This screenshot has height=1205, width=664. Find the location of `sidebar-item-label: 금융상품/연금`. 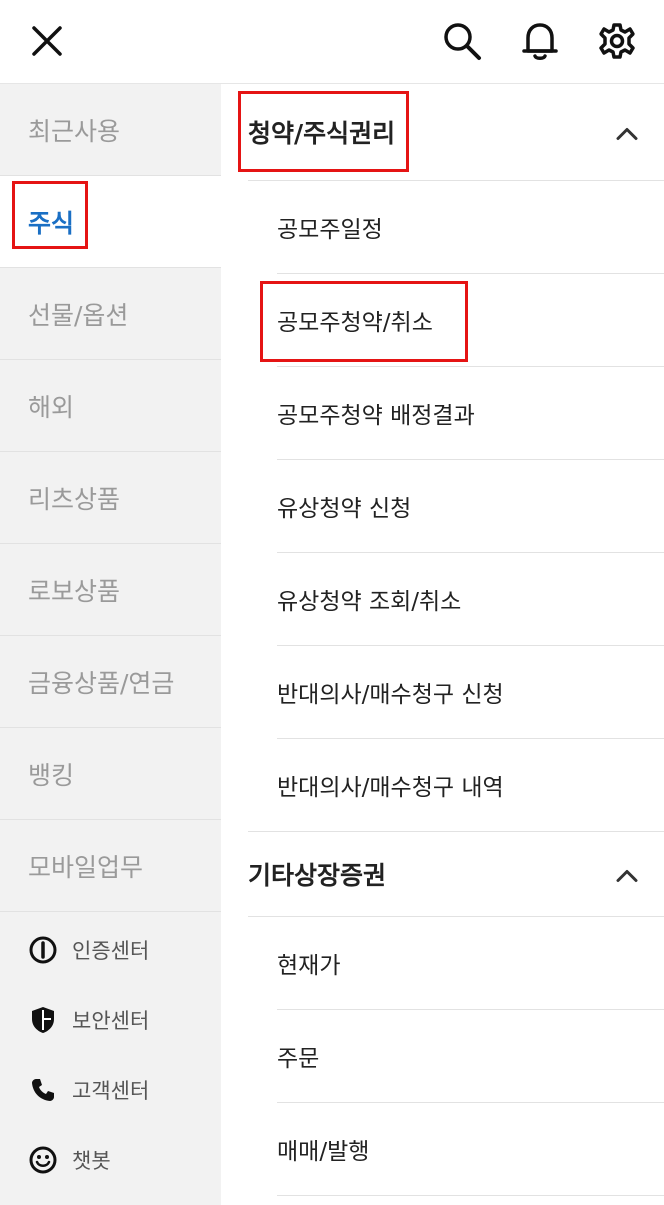

sidebar-item-label: 금융상품/연금 is located at coordinates (101, 683).